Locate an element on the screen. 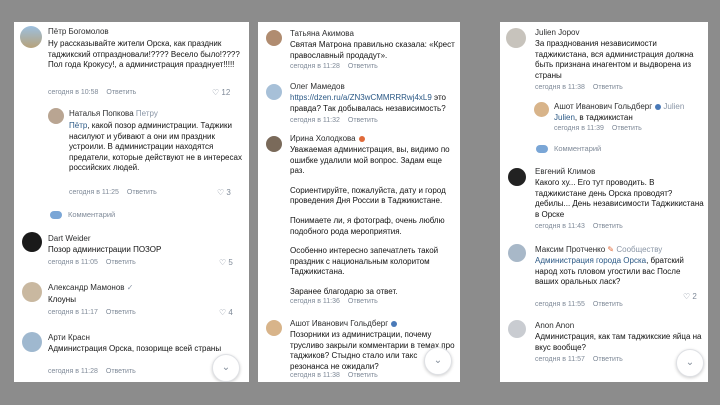  comment-time: сегодня в 10:58 is located at coordinates (73, 92).